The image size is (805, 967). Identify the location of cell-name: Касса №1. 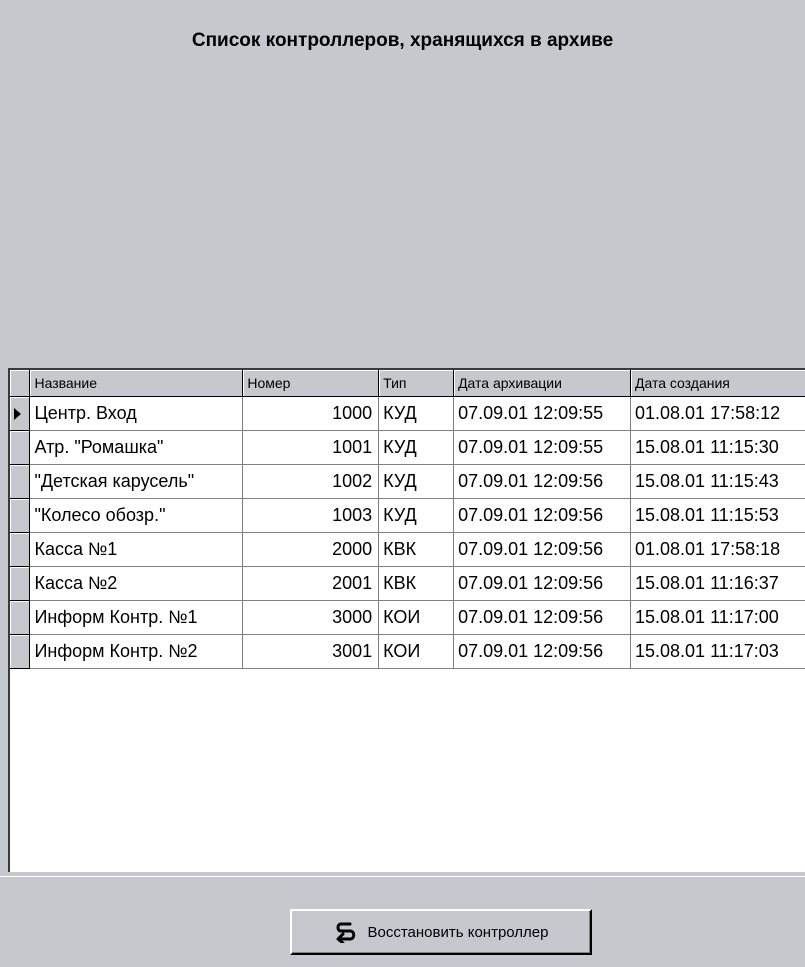
(136, 550).